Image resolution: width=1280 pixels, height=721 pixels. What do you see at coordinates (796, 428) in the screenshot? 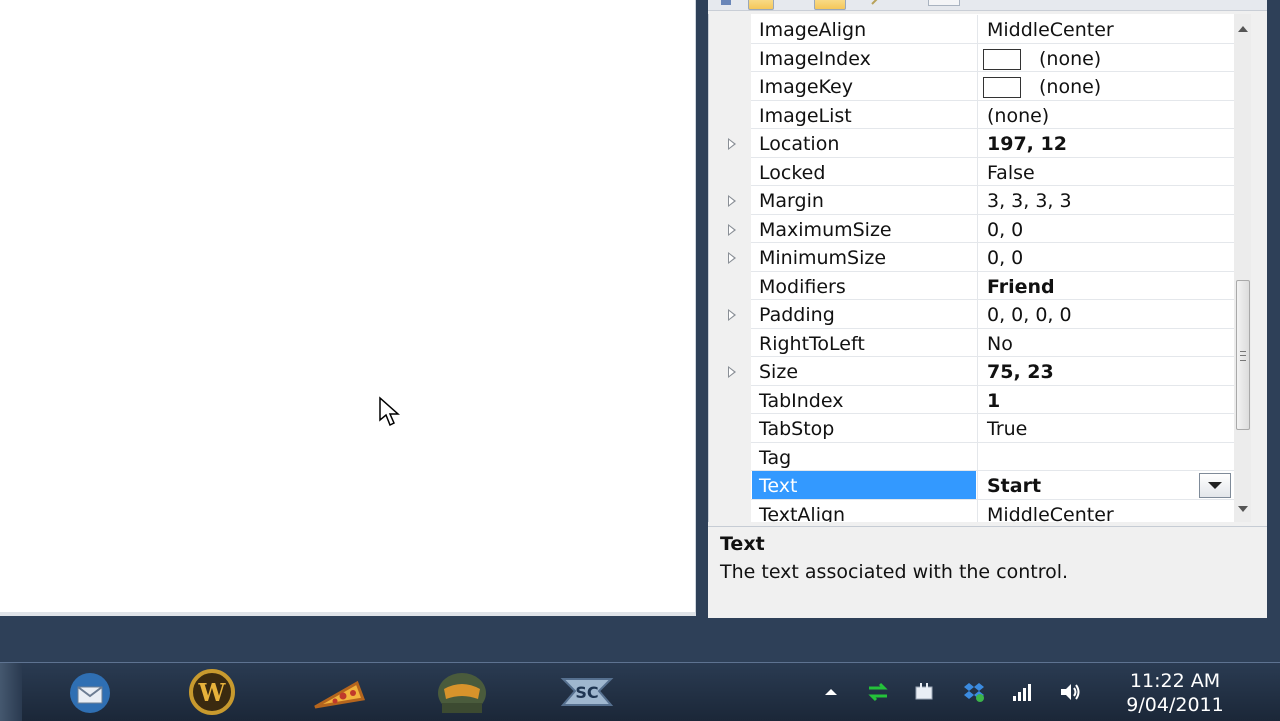
I see `property-name: TabStop` at bounding box center [796, 428].